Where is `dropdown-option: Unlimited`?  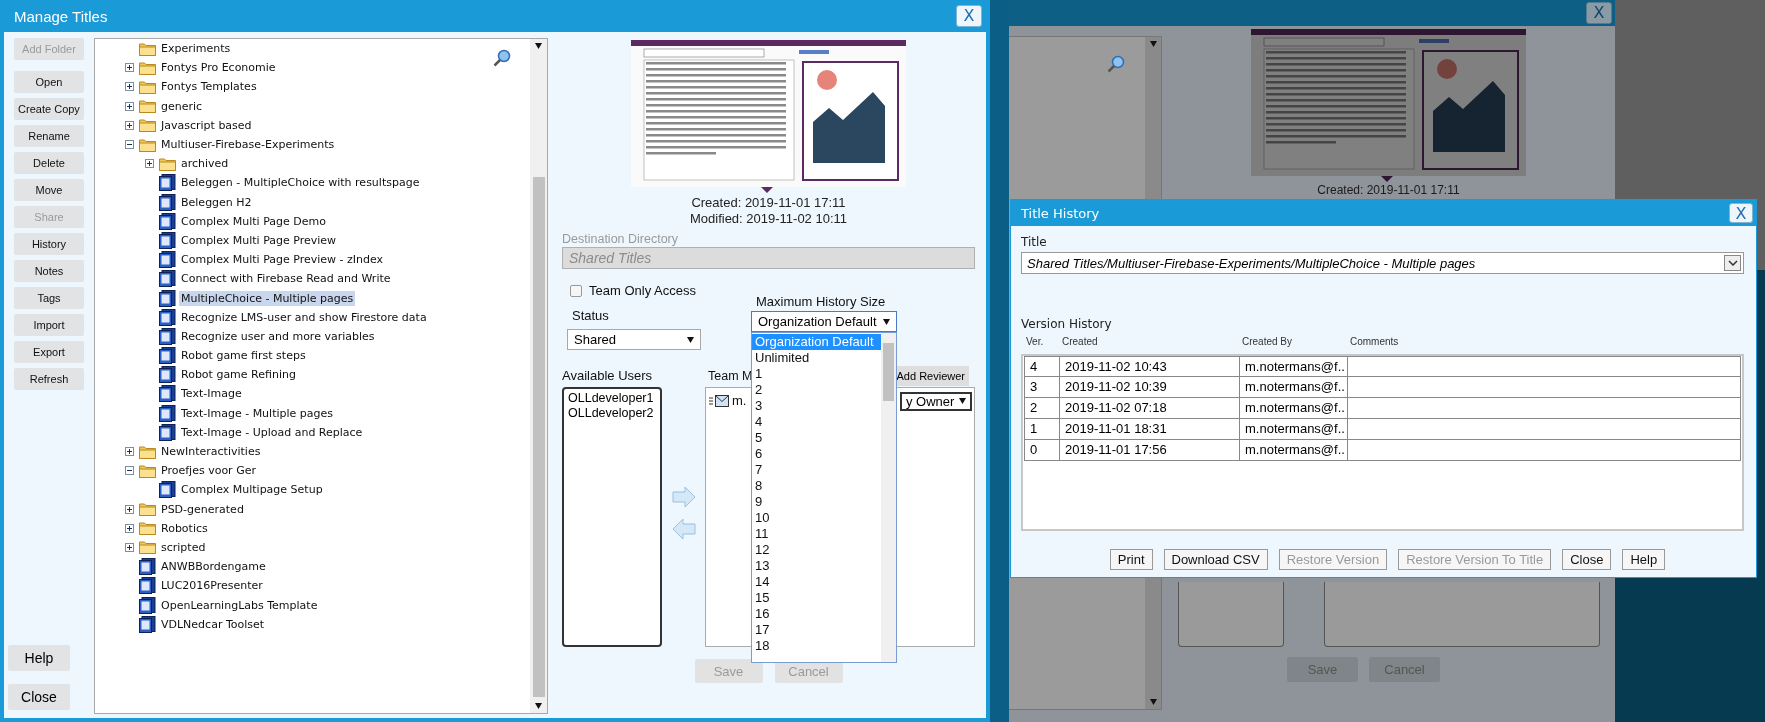 dropdown-option: Unlimited is located at coordinates (816, 358).